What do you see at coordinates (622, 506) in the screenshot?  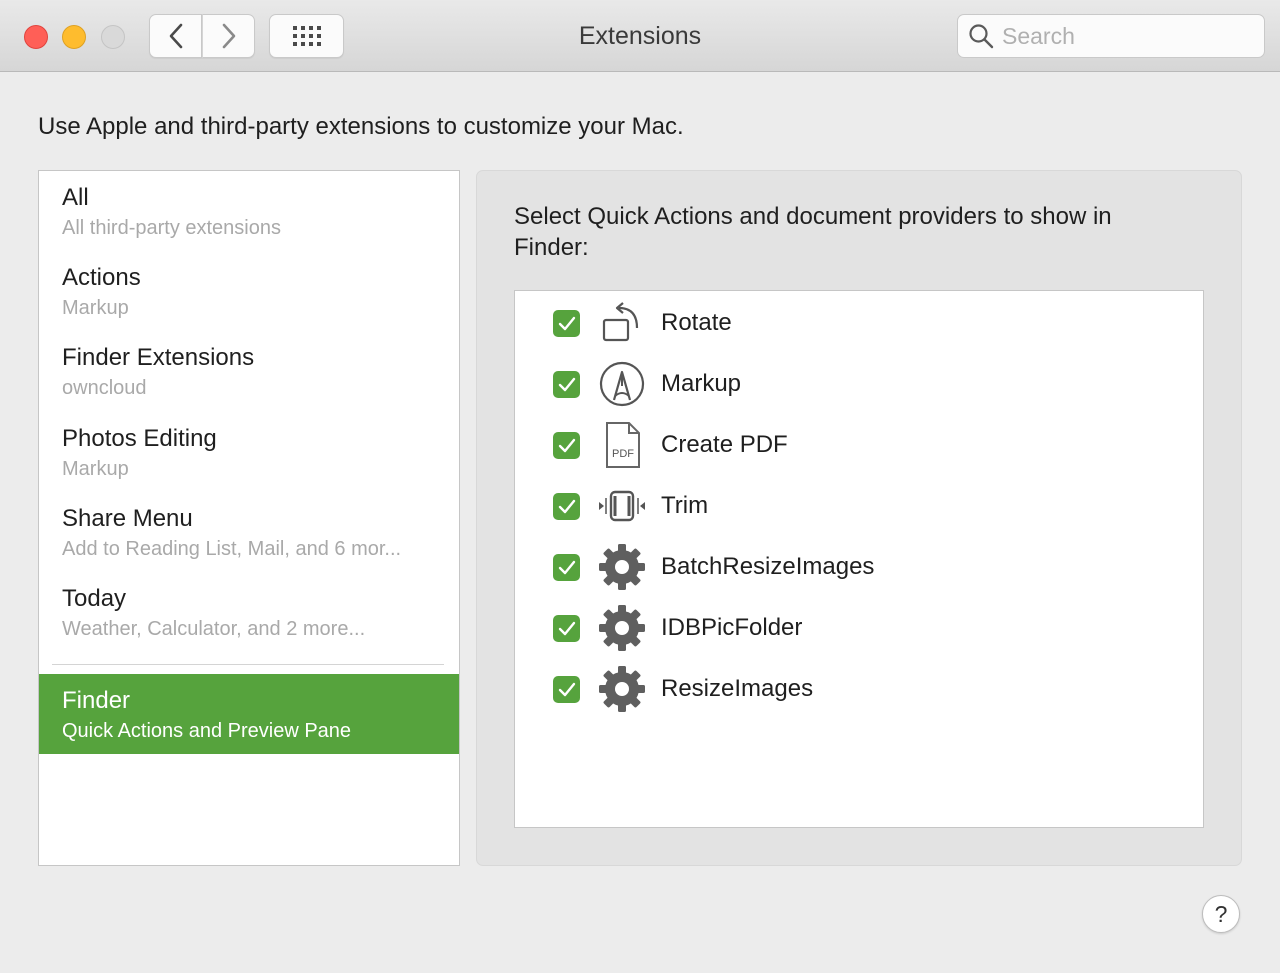 I see `trim-icon` at bounding box center [622, 506].